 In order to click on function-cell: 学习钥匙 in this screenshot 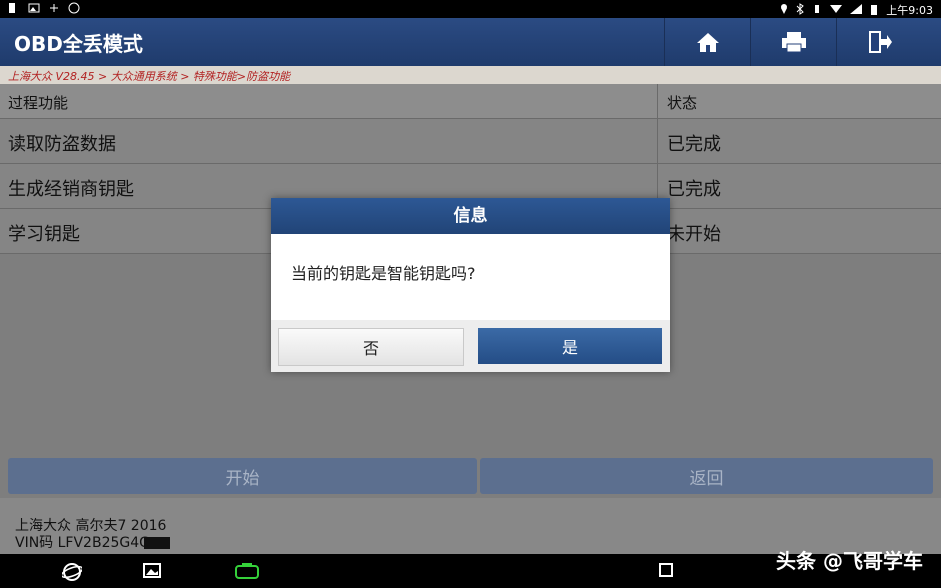, I will do `click(44, 234)`.